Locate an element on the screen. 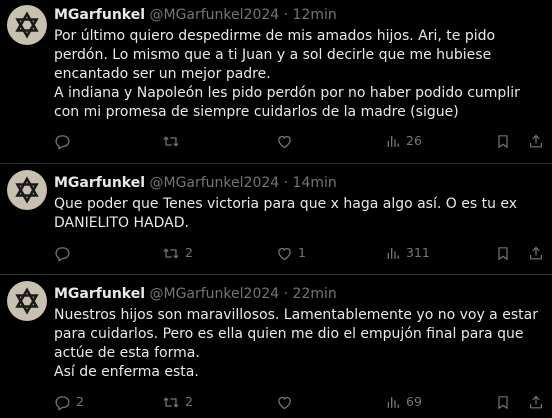  action-bar: 2 2 69 is located at coordinates (301, 402).